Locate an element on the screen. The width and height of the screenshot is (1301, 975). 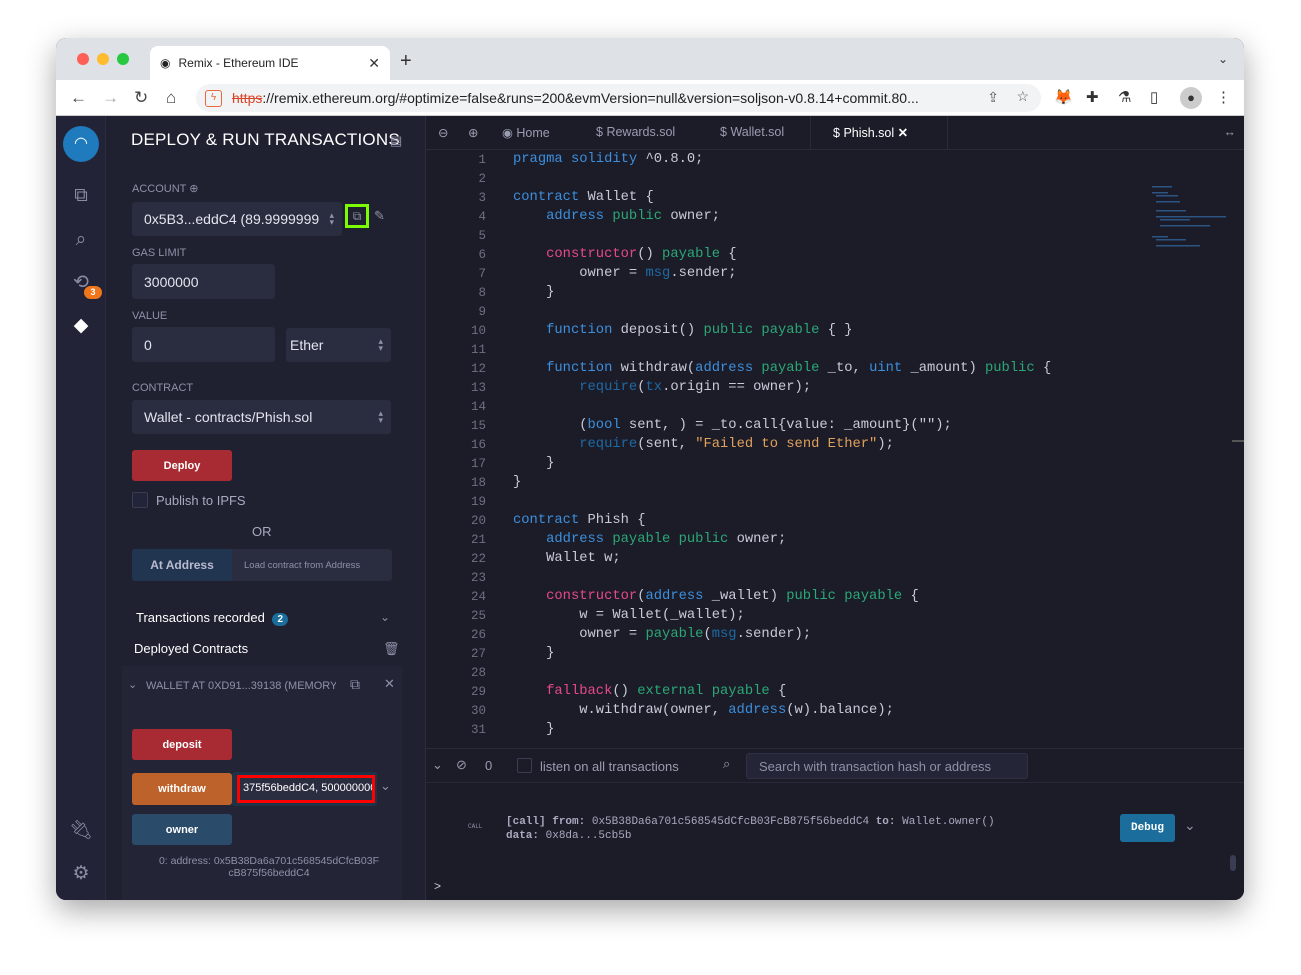
terminal-prompt: > is located at coordinates (437, 886).